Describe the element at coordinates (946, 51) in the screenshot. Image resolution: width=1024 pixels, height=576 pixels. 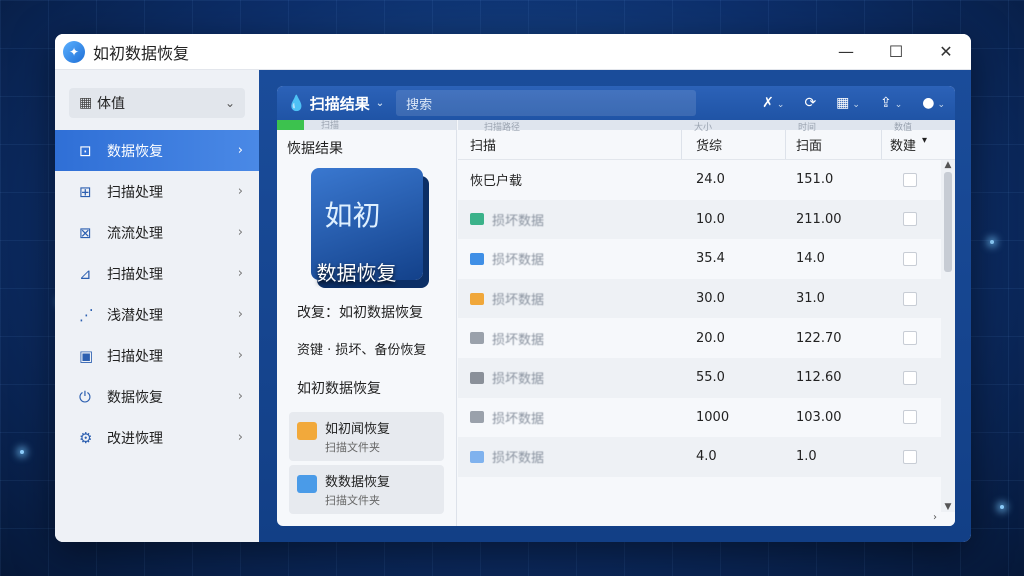
I see `close-button: ✕` at that location.